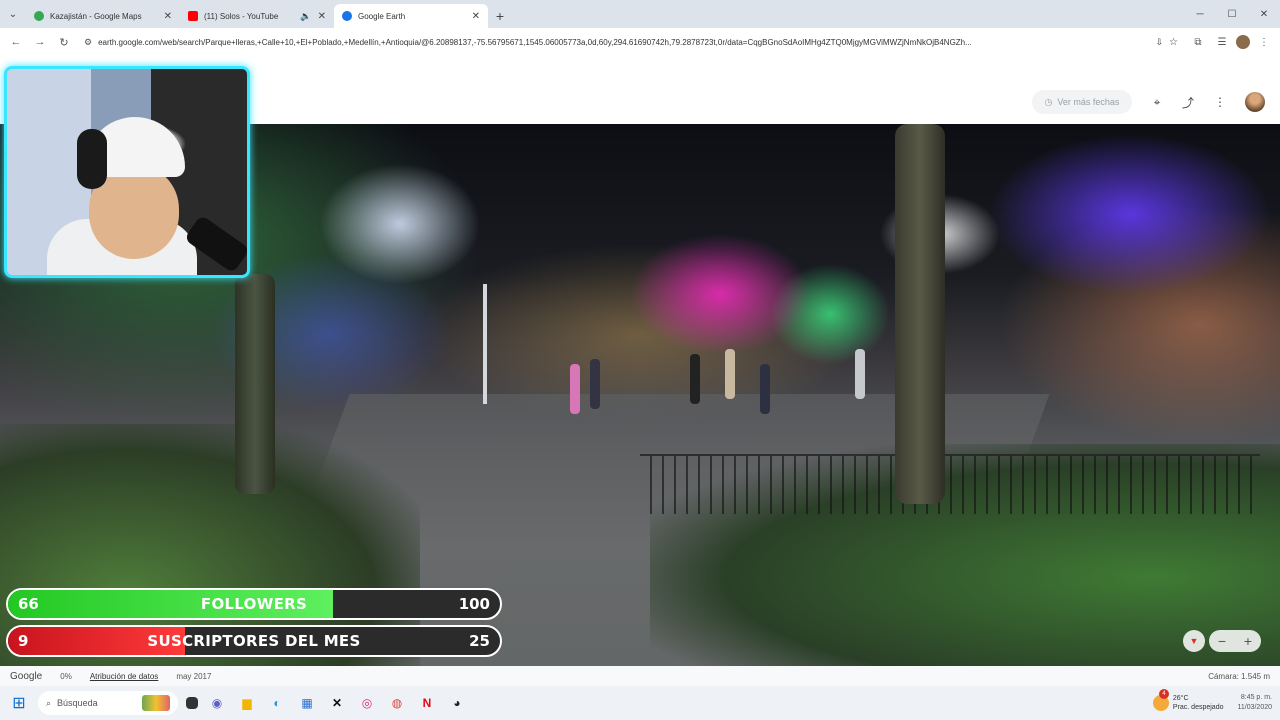  Describe the element at coordinates (1248, 641) in the screenshot. I see `zoom-in-icon: +` at that location.